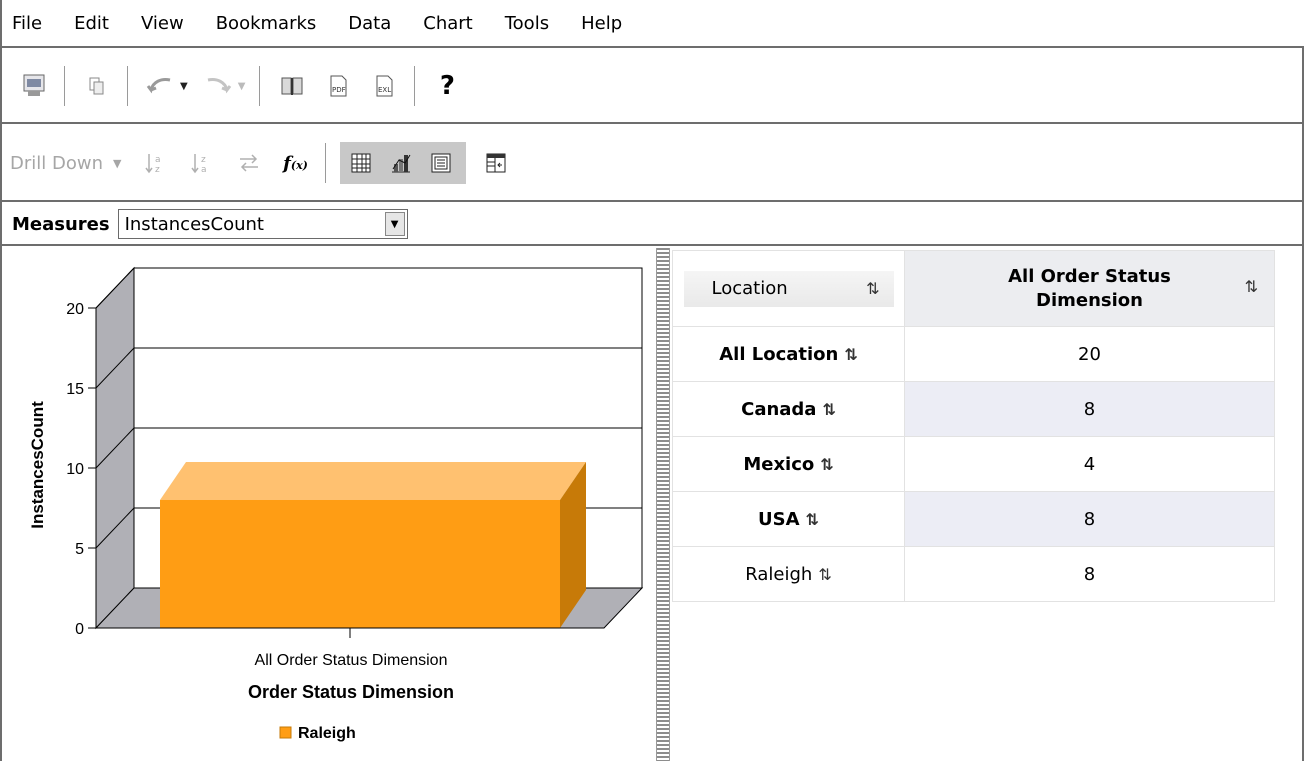 The width and height of the screenshot is (1304, 765). I want to click on row-label: Raleigh, so click(779, 574).